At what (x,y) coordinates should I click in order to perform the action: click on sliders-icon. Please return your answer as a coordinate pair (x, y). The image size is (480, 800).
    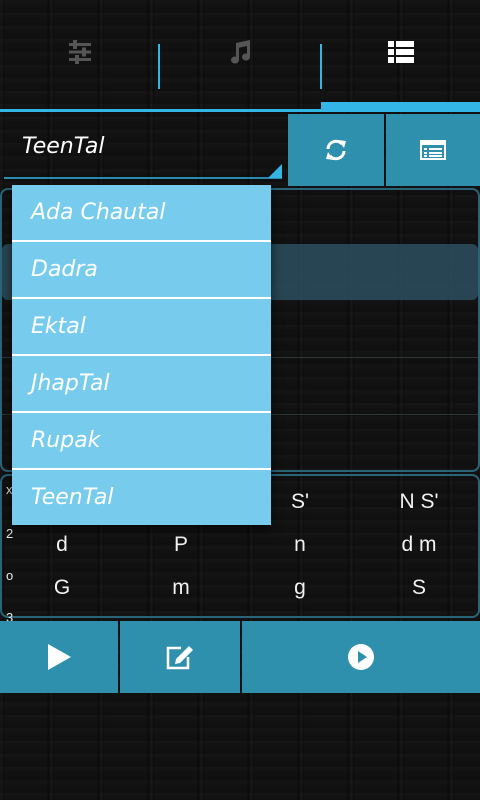
    Looking at the image, I should click on (79, 52).